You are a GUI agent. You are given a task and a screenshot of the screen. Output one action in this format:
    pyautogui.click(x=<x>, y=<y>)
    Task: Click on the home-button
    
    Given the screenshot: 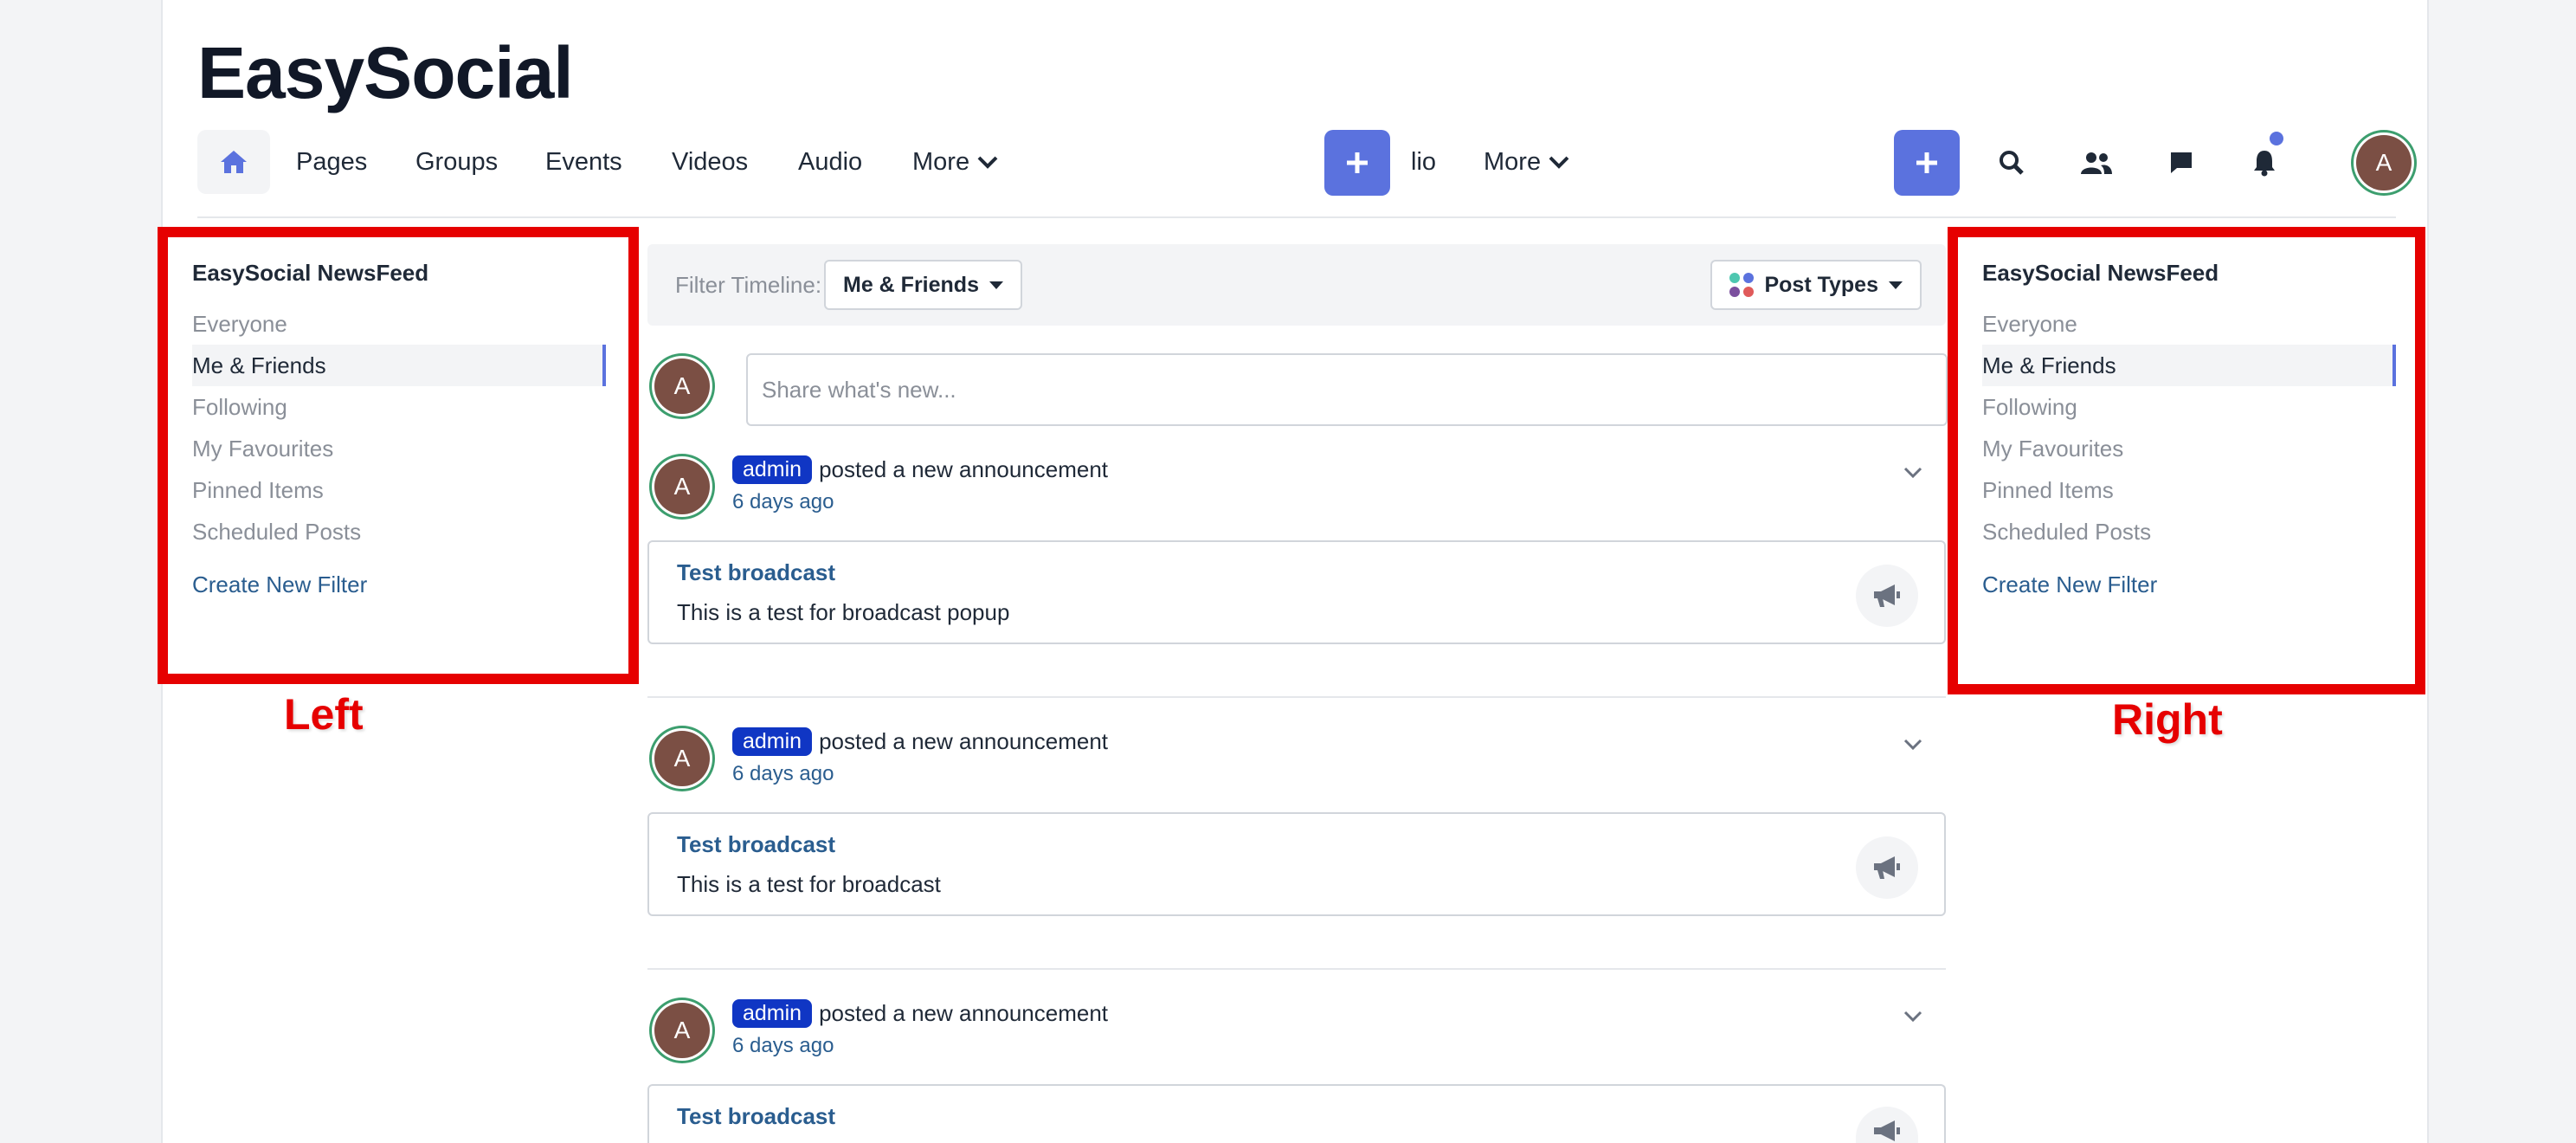 What is the action you would take?
    pyautogui.click(x=233, y=162)
    